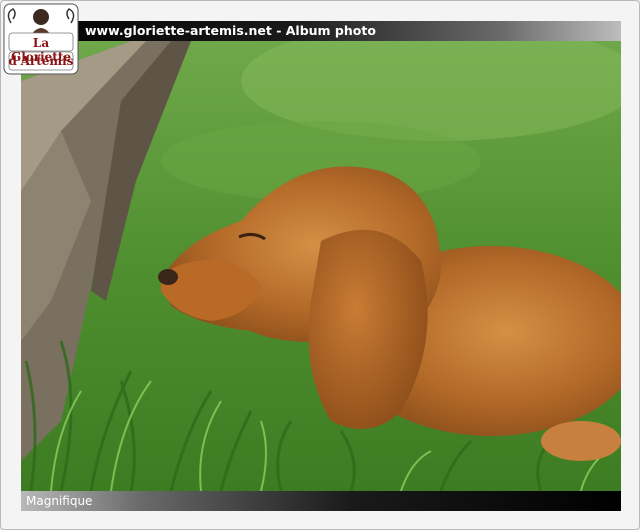 The width and height of the screenshot is (640, 530). I want to click on album-title: www.gloriette-artemis.net - Album photo, so click(230, 30).